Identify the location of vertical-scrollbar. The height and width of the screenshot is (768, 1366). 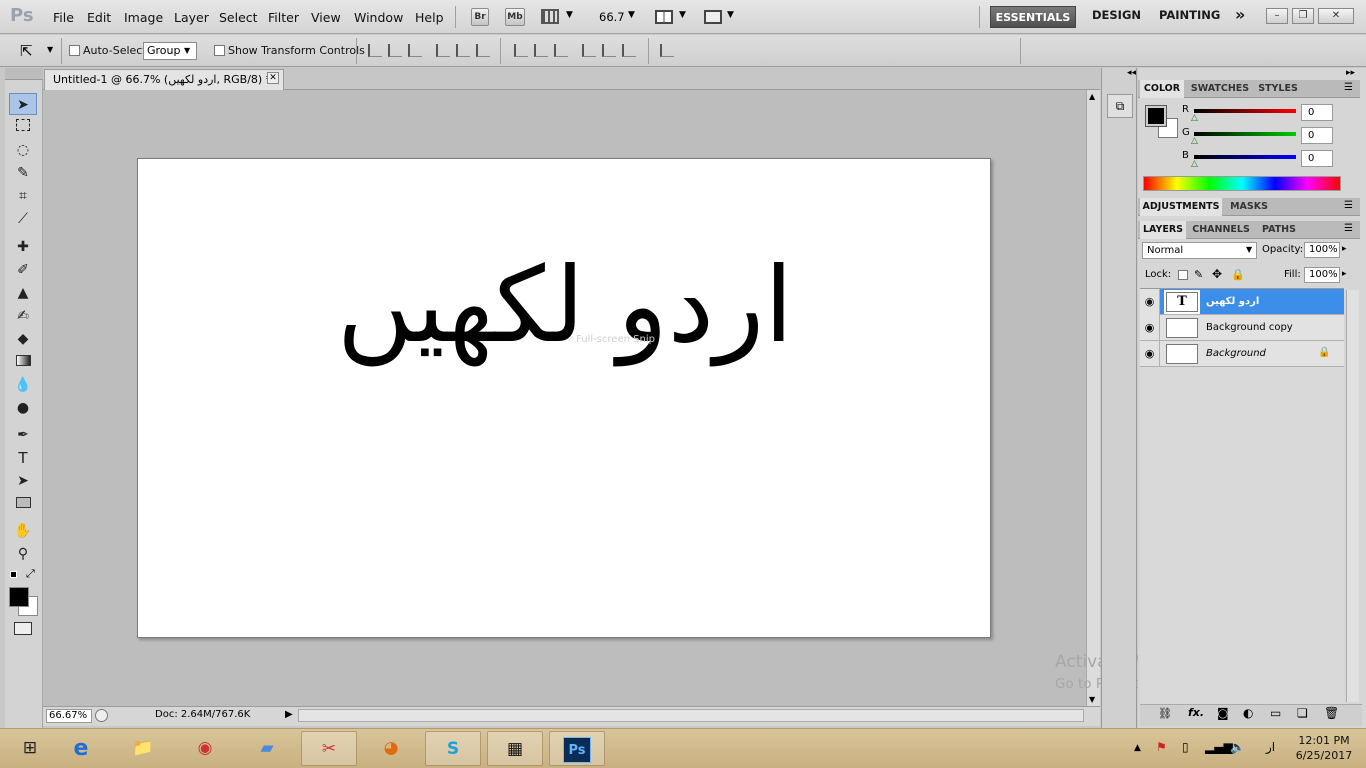
(1093, 398).